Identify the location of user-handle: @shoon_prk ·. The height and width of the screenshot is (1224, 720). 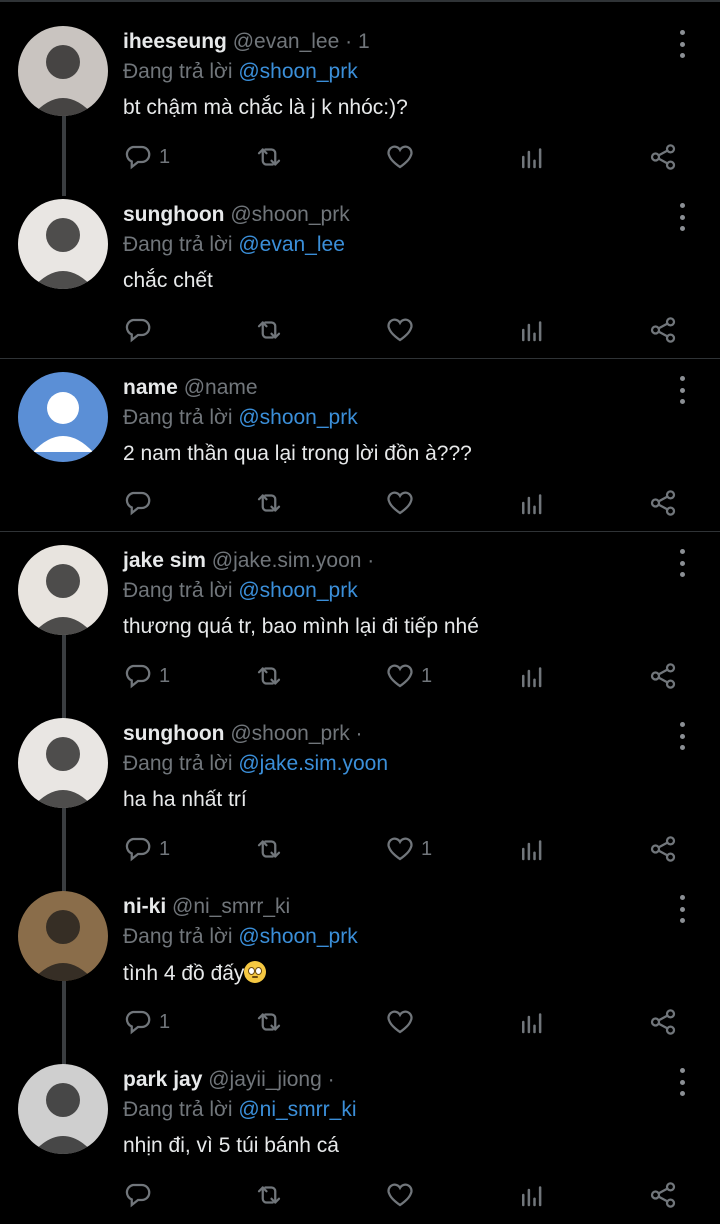
(296, 733).